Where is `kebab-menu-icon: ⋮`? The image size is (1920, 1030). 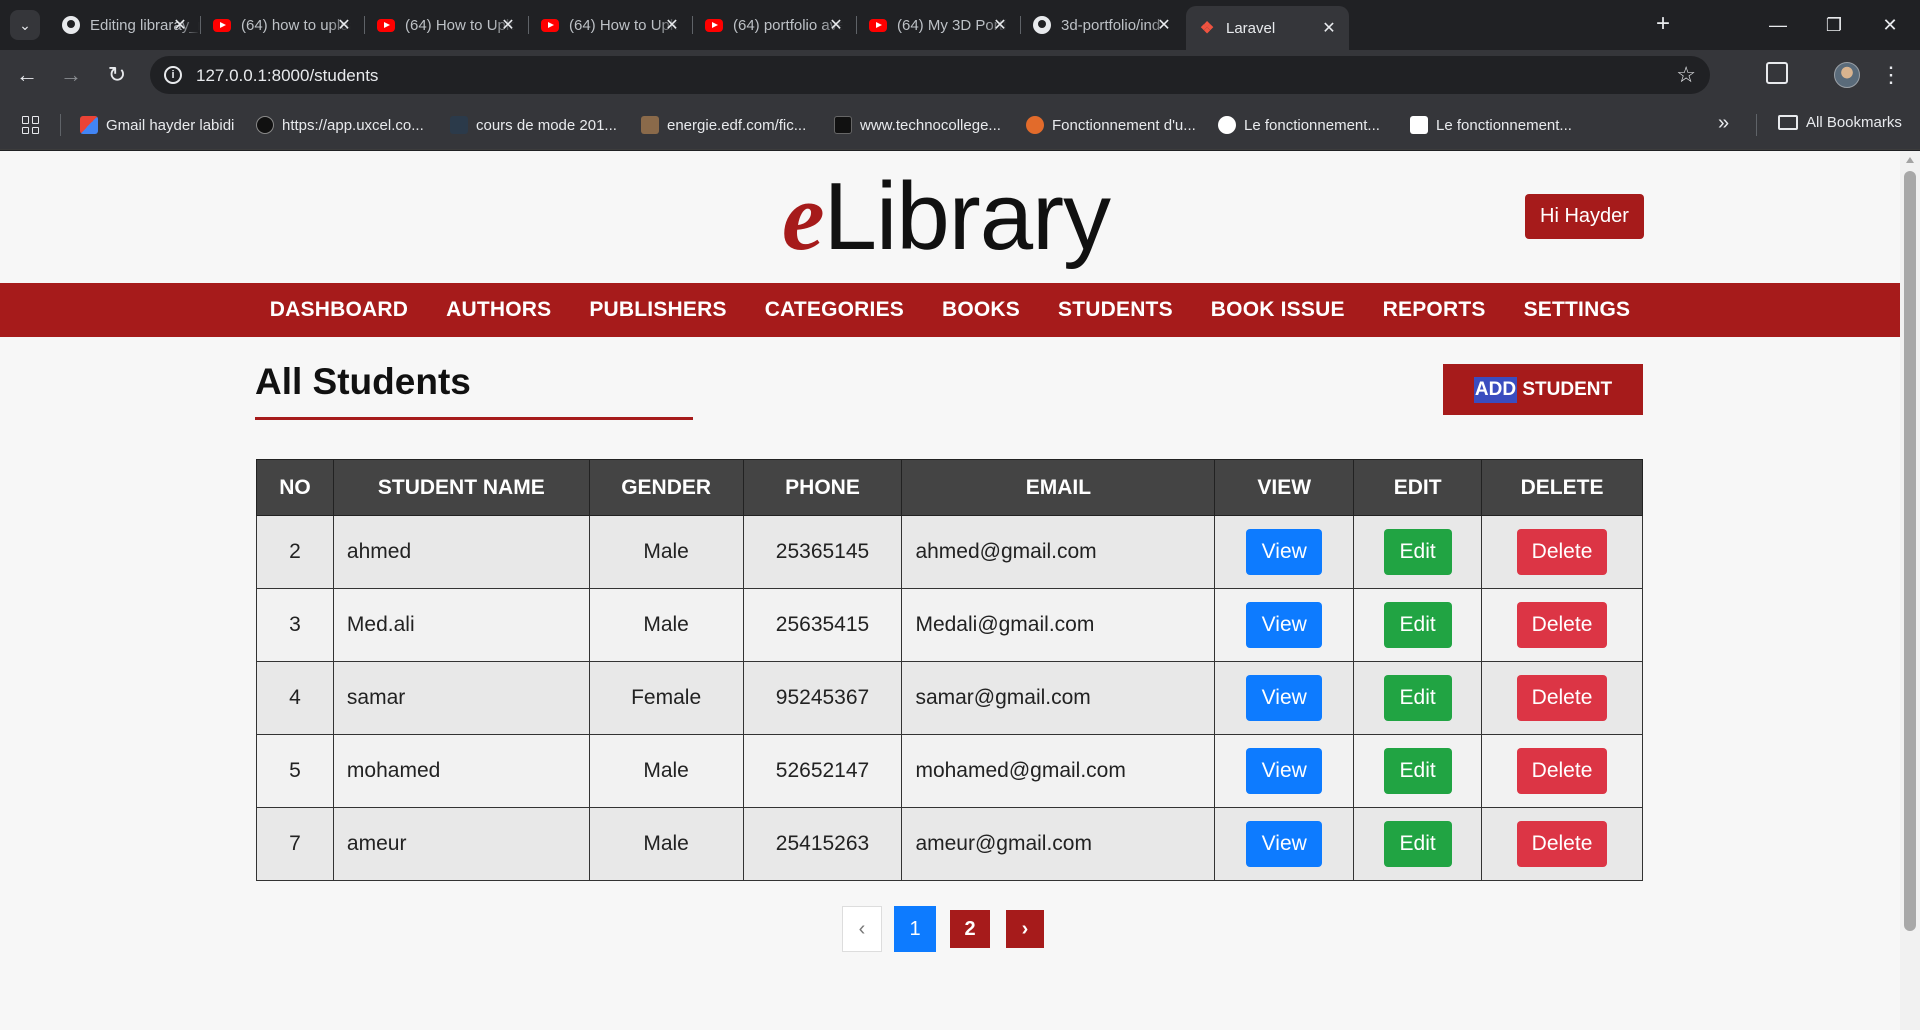
kebab-menu-icon: ⋮ is located at coordinates (1891, 75).